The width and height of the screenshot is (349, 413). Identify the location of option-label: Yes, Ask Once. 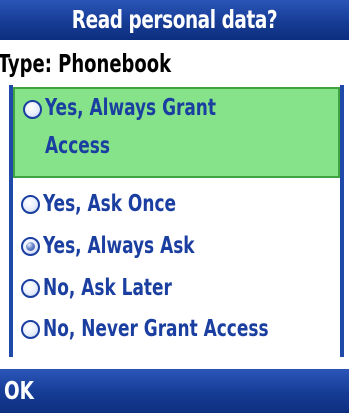
(110, 204).